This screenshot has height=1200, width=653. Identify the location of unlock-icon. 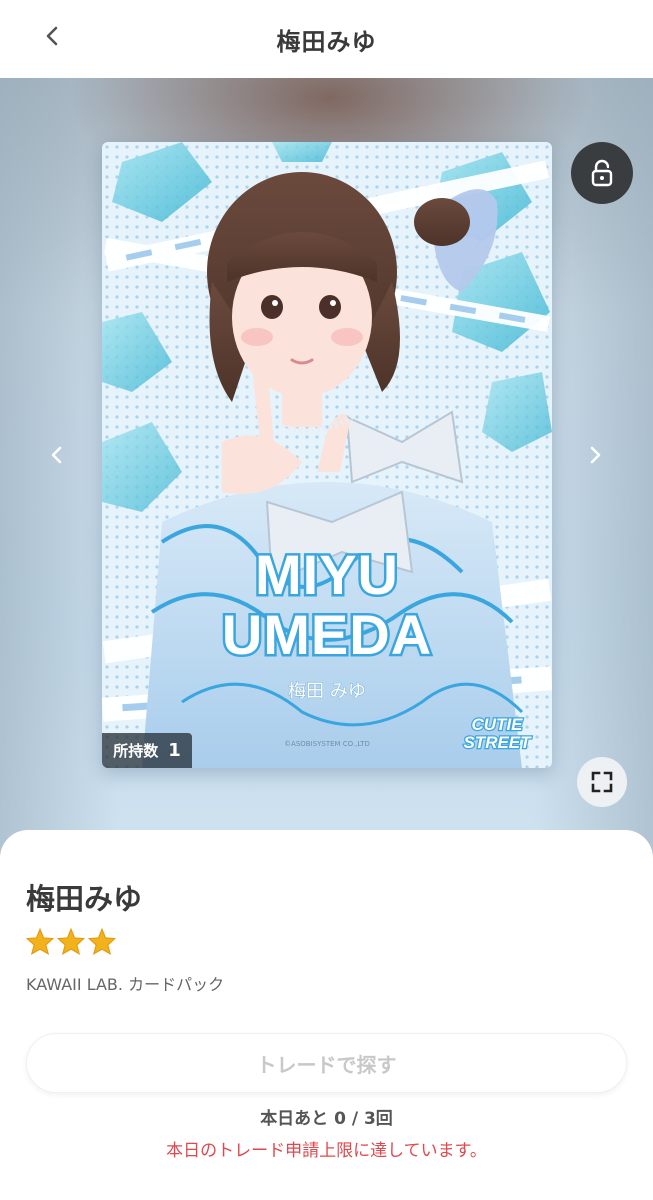
(602, 173).